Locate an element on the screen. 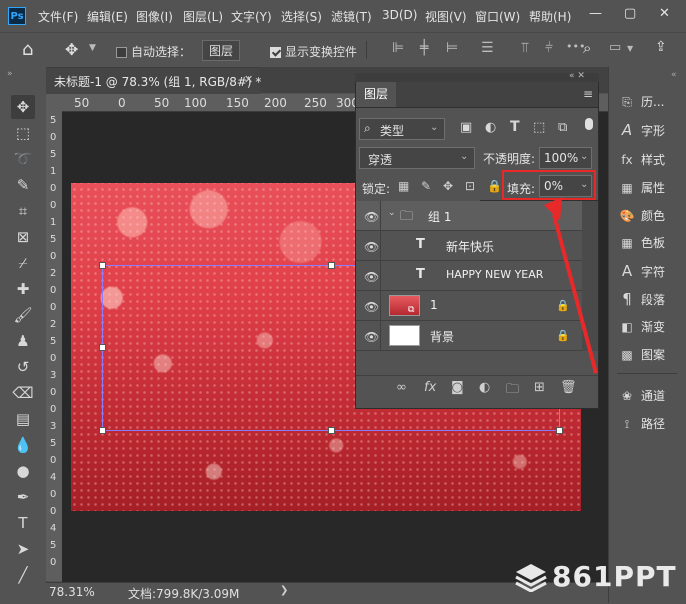  workspace-icon: ▭ is located at coordinates (615, 47).